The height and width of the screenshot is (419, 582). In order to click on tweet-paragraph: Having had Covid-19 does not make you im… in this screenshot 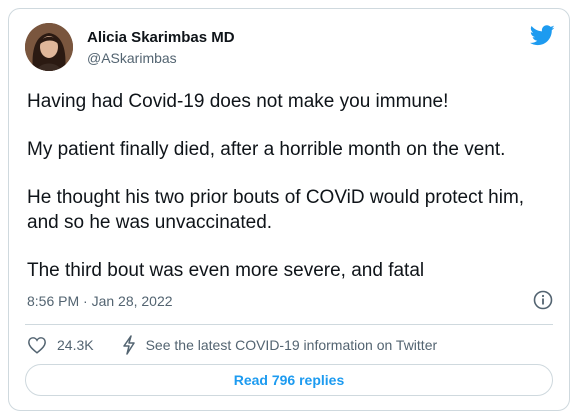, I will do `click(238, 101)`.